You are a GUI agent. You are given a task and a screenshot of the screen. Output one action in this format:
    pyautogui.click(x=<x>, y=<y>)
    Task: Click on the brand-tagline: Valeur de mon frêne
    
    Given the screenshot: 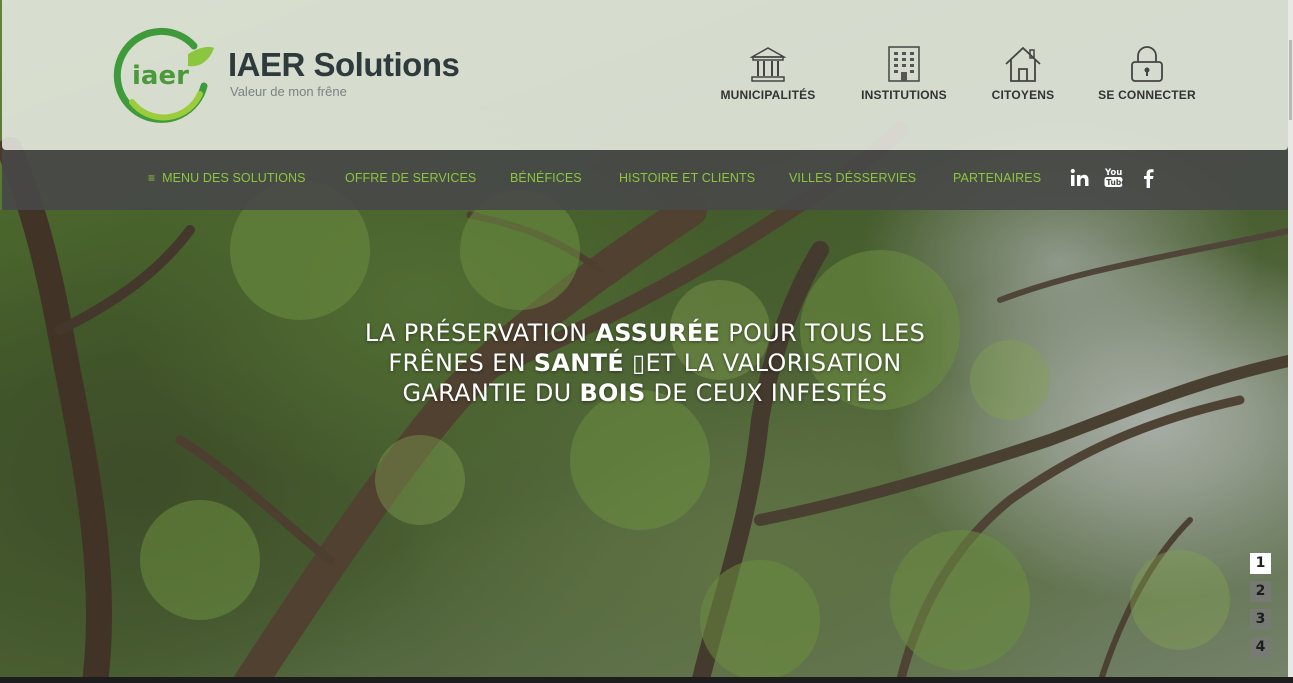 What is the action you would take?
    pyautogui.click(x=288, y=91)
    